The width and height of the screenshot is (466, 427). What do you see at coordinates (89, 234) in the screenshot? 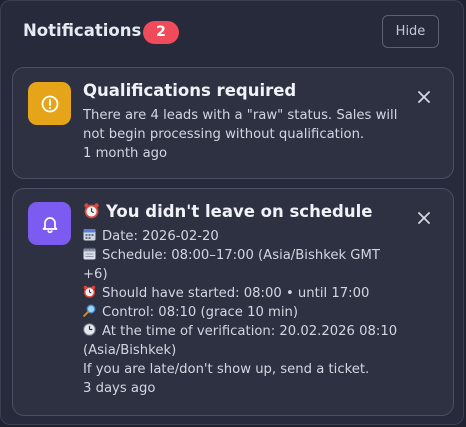
I see `calendar-icon` at bounding box center [89, 234].